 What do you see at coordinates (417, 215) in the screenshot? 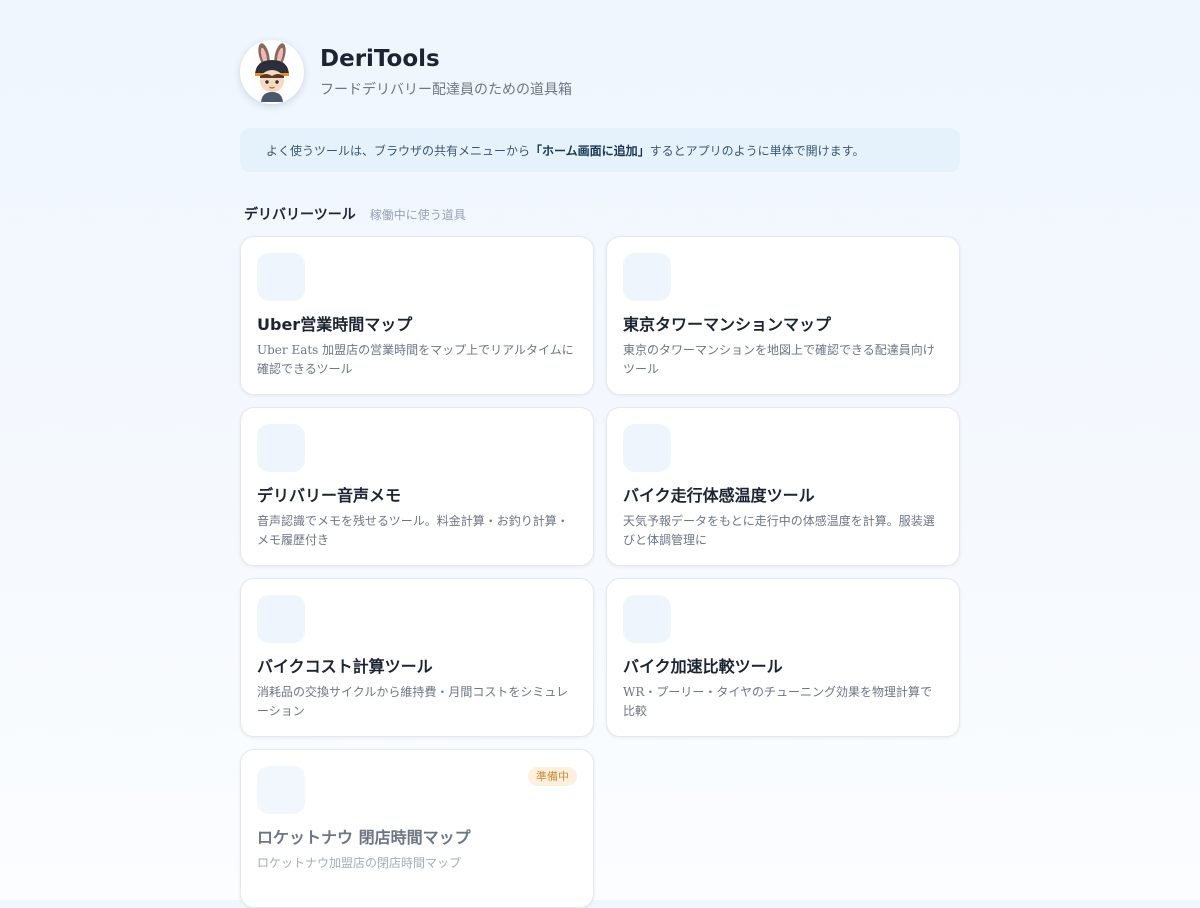
I see `section-subtitle: 稼働中に使う道具` at bounding box center [417, 215].